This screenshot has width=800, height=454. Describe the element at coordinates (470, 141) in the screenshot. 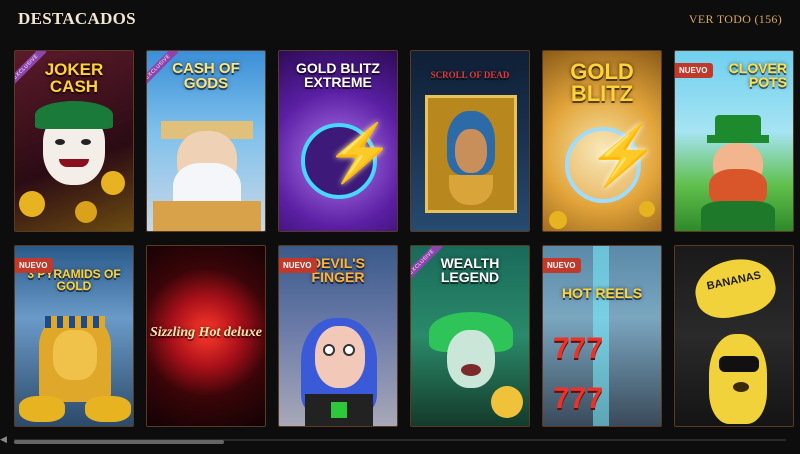

I see `game-tile-scroll-of-dead: SCROLL OF DEAD` at that location.